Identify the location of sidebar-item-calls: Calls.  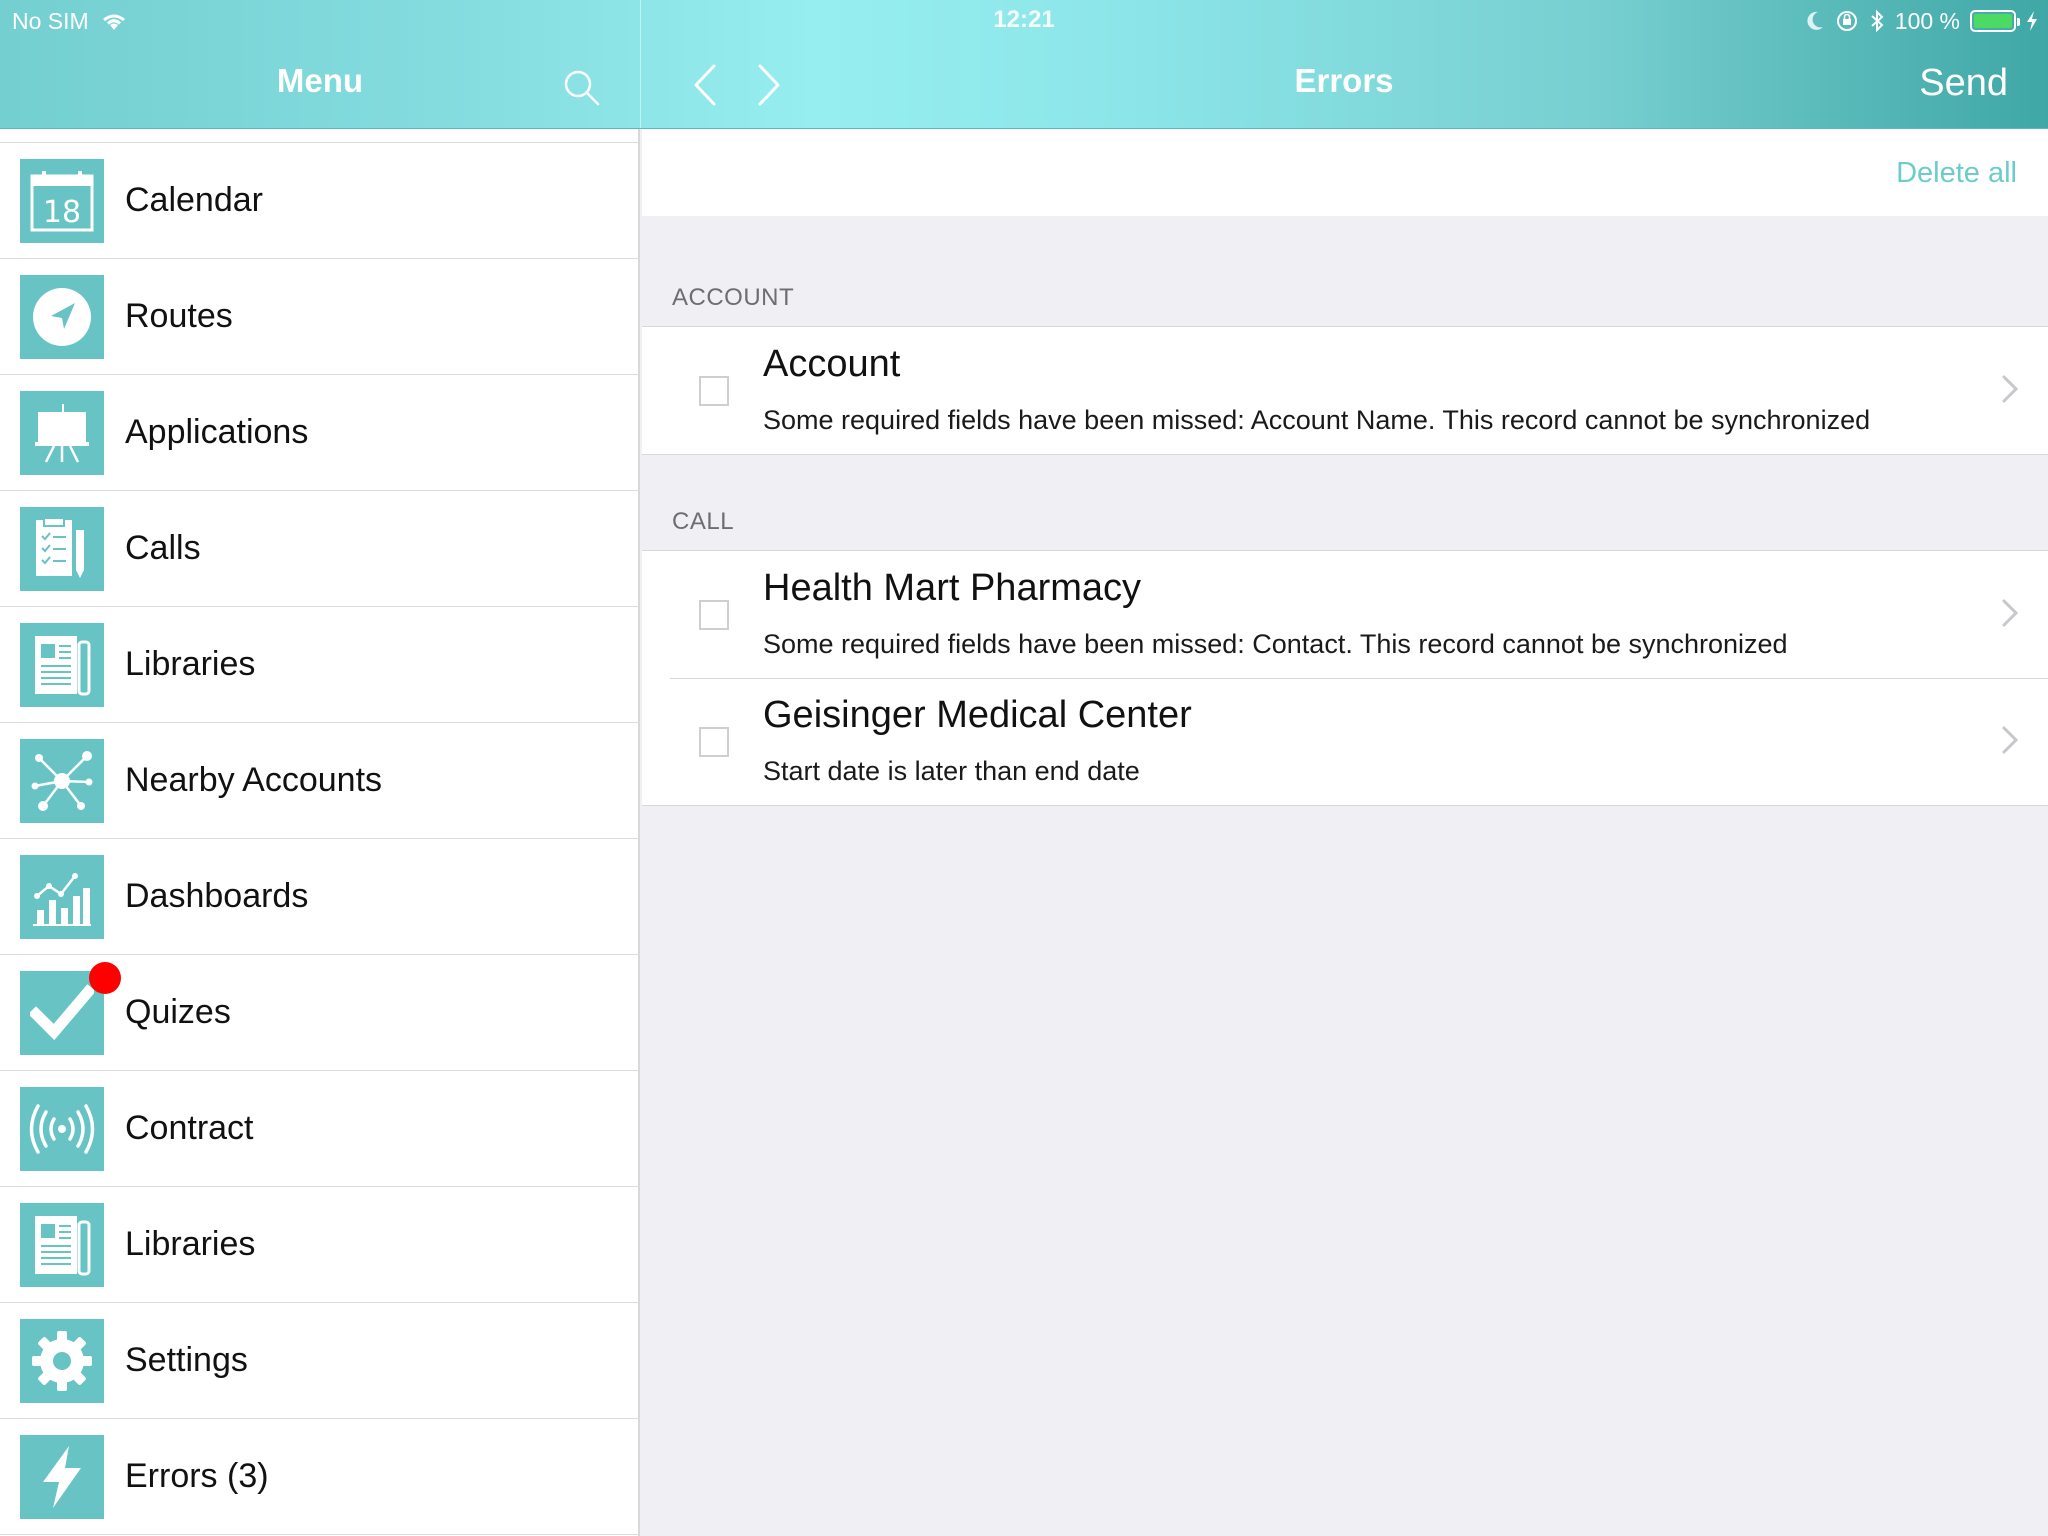
(319, 549).